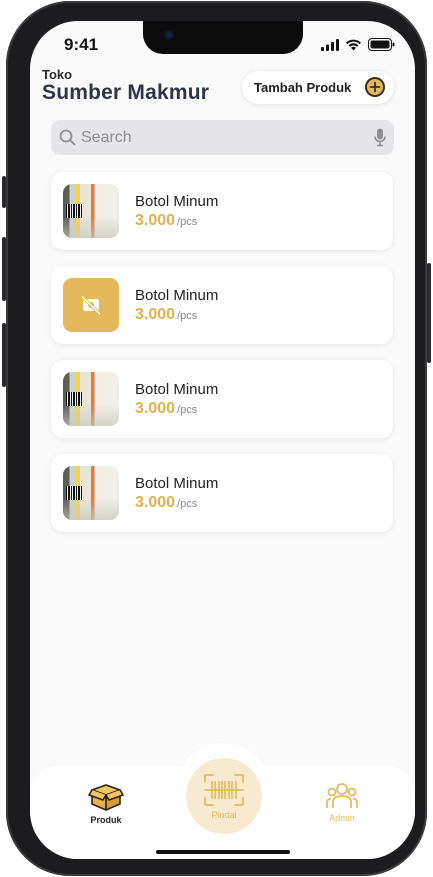  I want to click on battery-icon, so click(381, 44).